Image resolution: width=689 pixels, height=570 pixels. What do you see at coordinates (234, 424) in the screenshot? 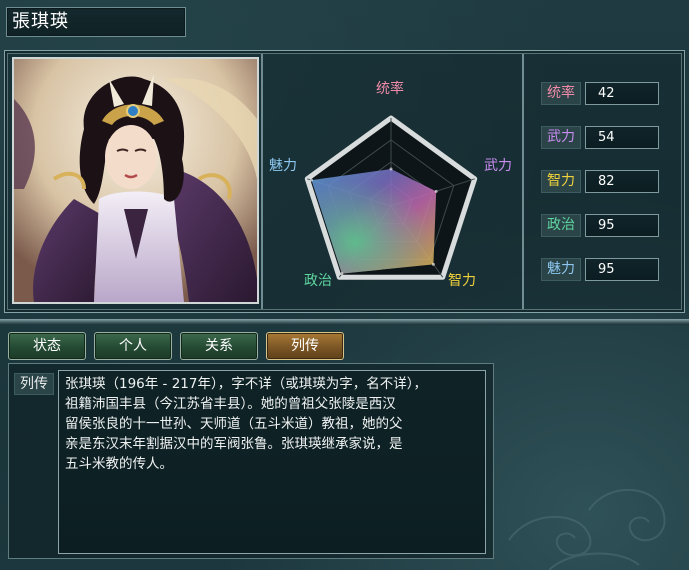
I see `biography-line: 留侯张良的十一世孙、天师道（五斗米道）教祖，她的父` at bounding box center [234, 424].